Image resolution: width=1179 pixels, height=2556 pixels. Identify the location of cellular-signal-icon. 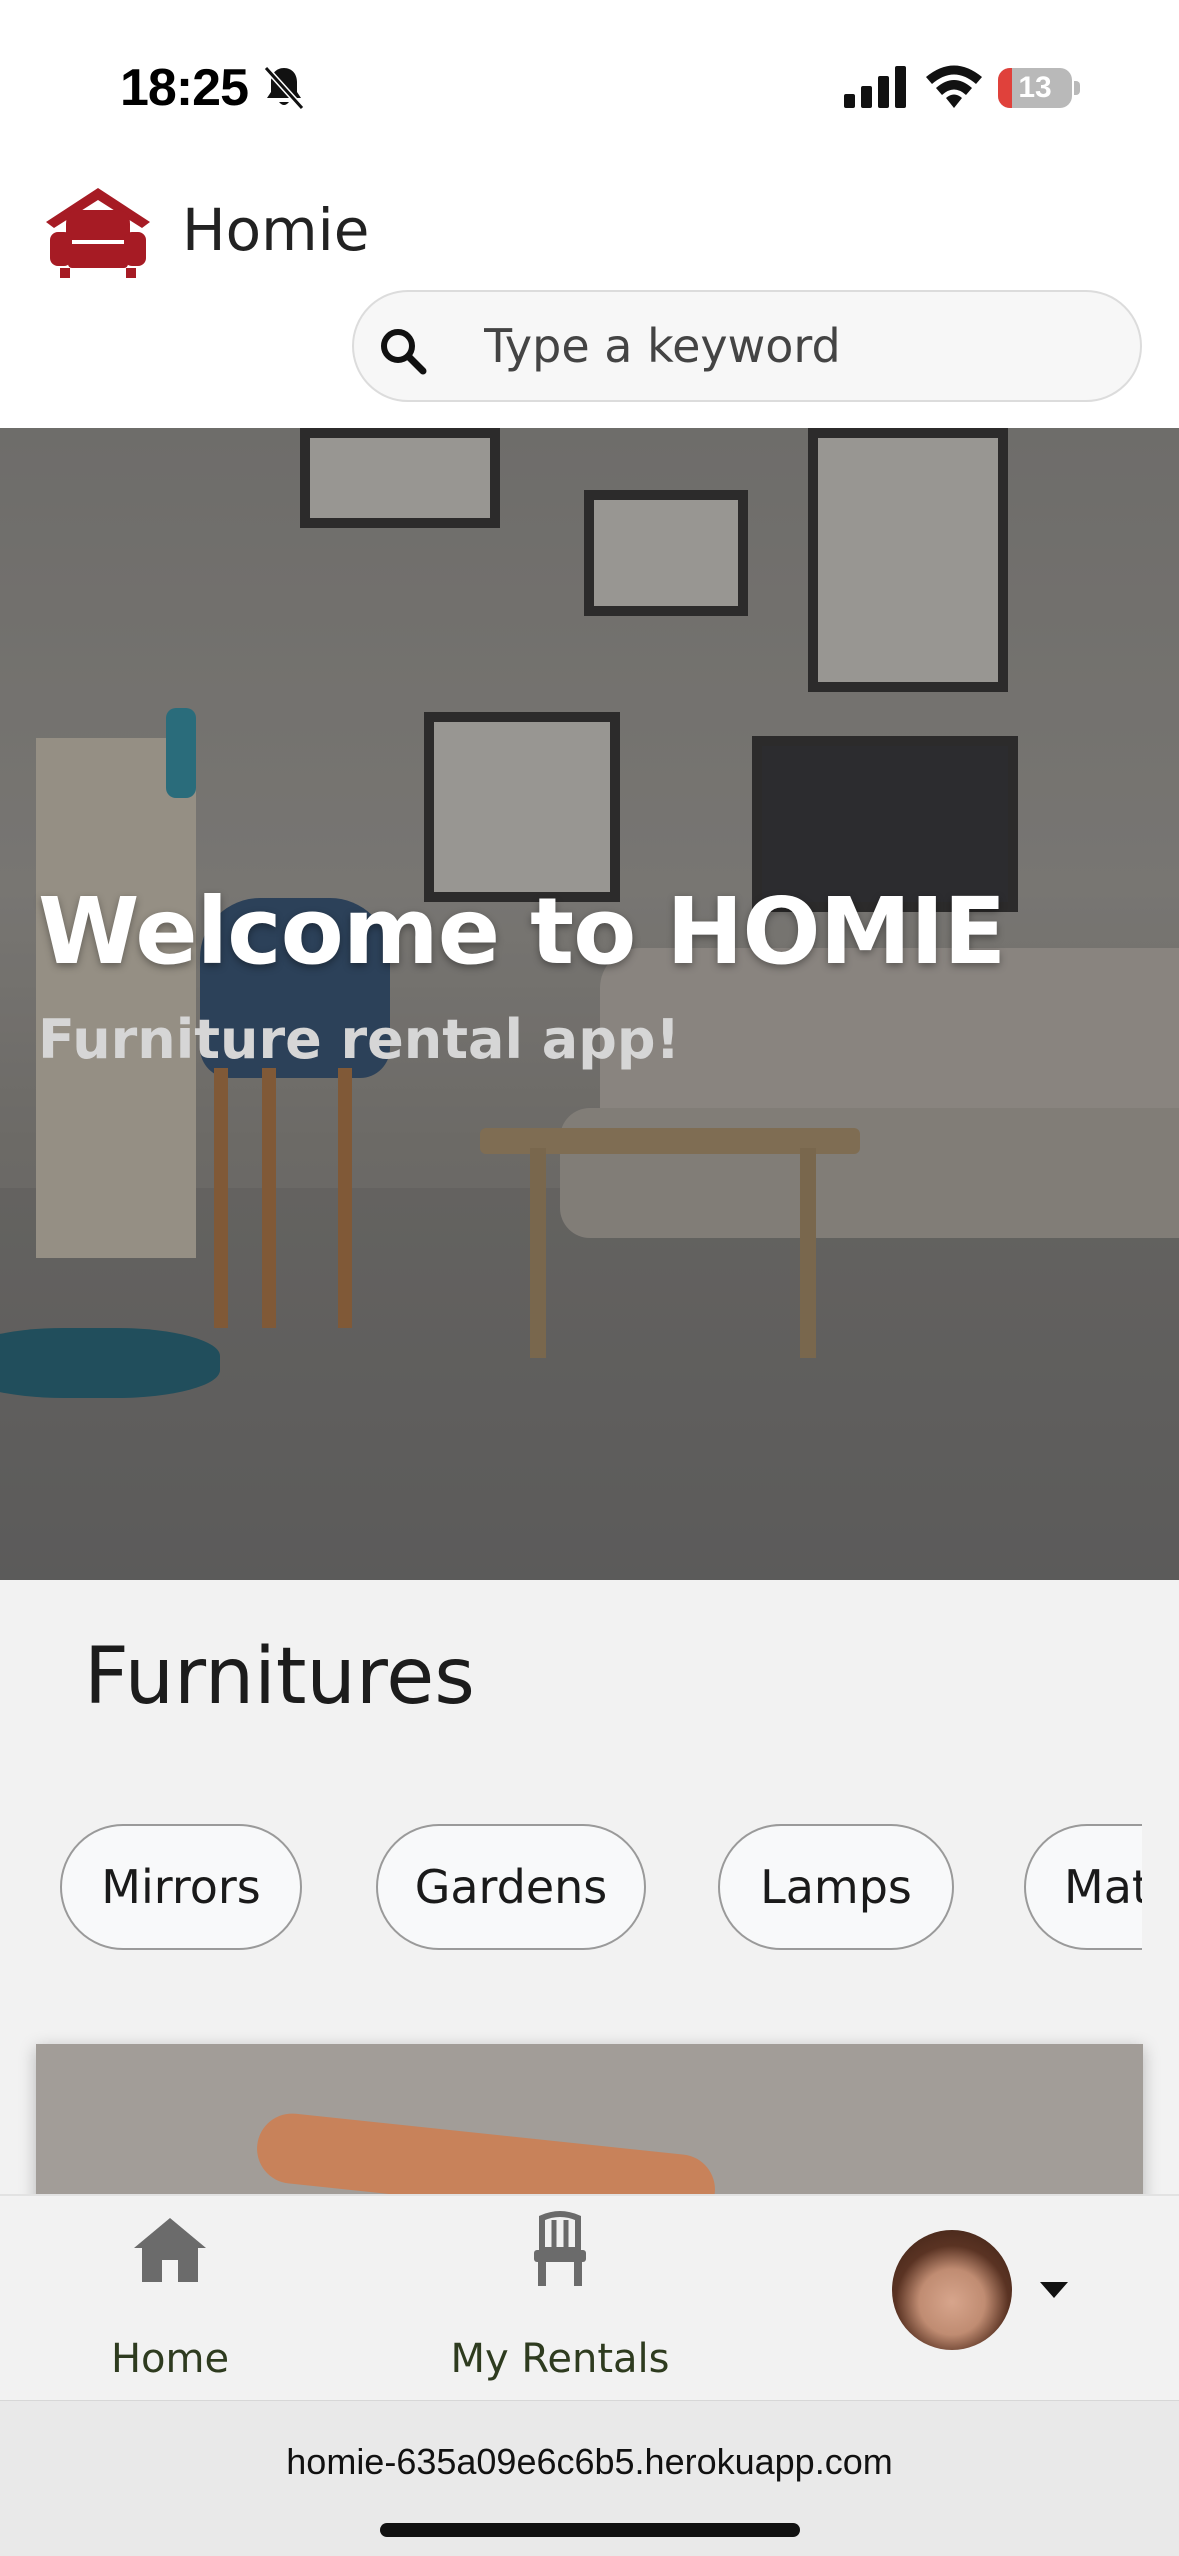
(875, 87).